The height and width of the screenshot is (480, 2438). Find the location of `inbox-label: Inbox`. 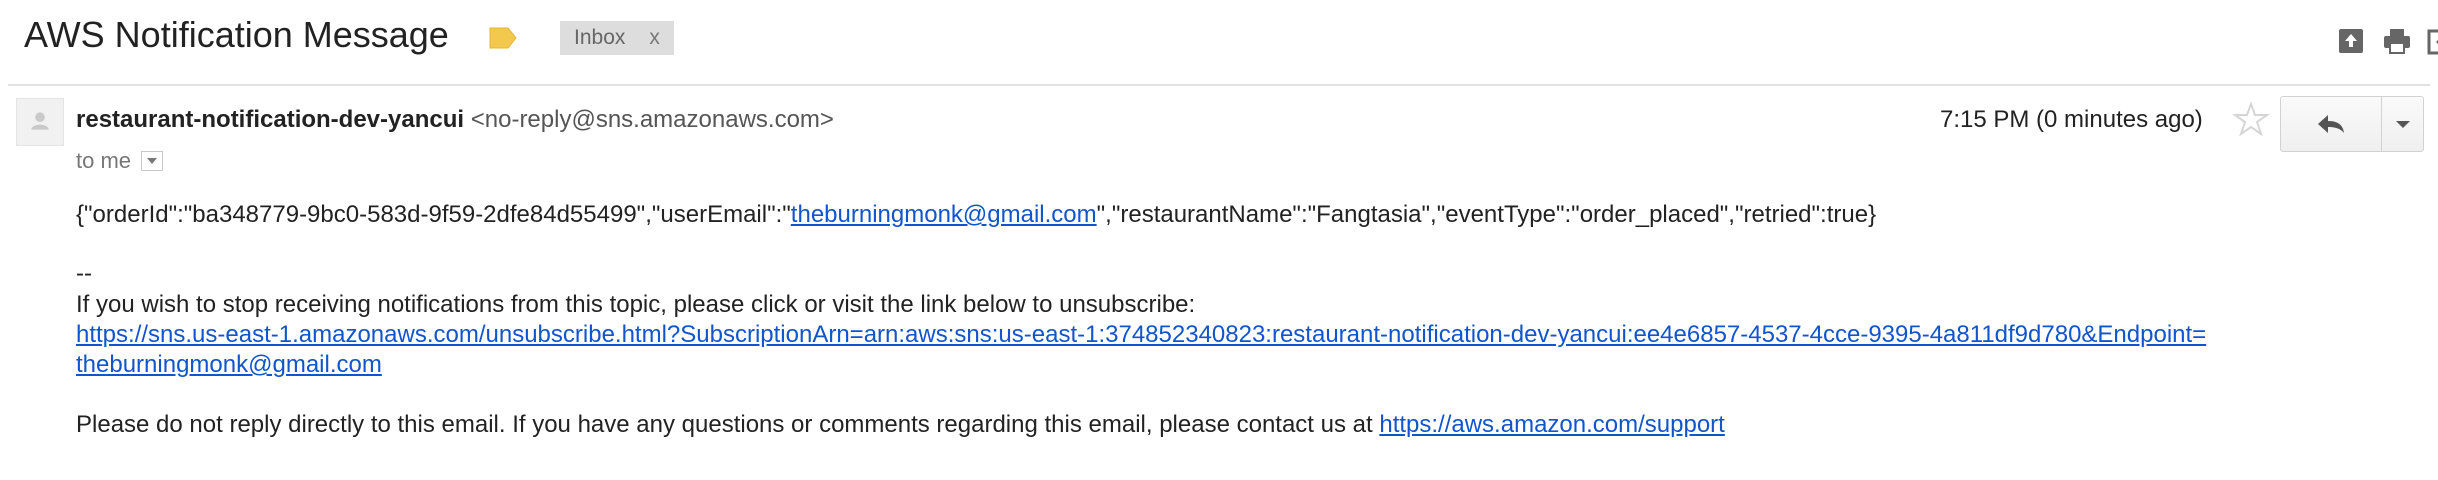

inbox-label: Inbox is located at coordinates (600, 37).